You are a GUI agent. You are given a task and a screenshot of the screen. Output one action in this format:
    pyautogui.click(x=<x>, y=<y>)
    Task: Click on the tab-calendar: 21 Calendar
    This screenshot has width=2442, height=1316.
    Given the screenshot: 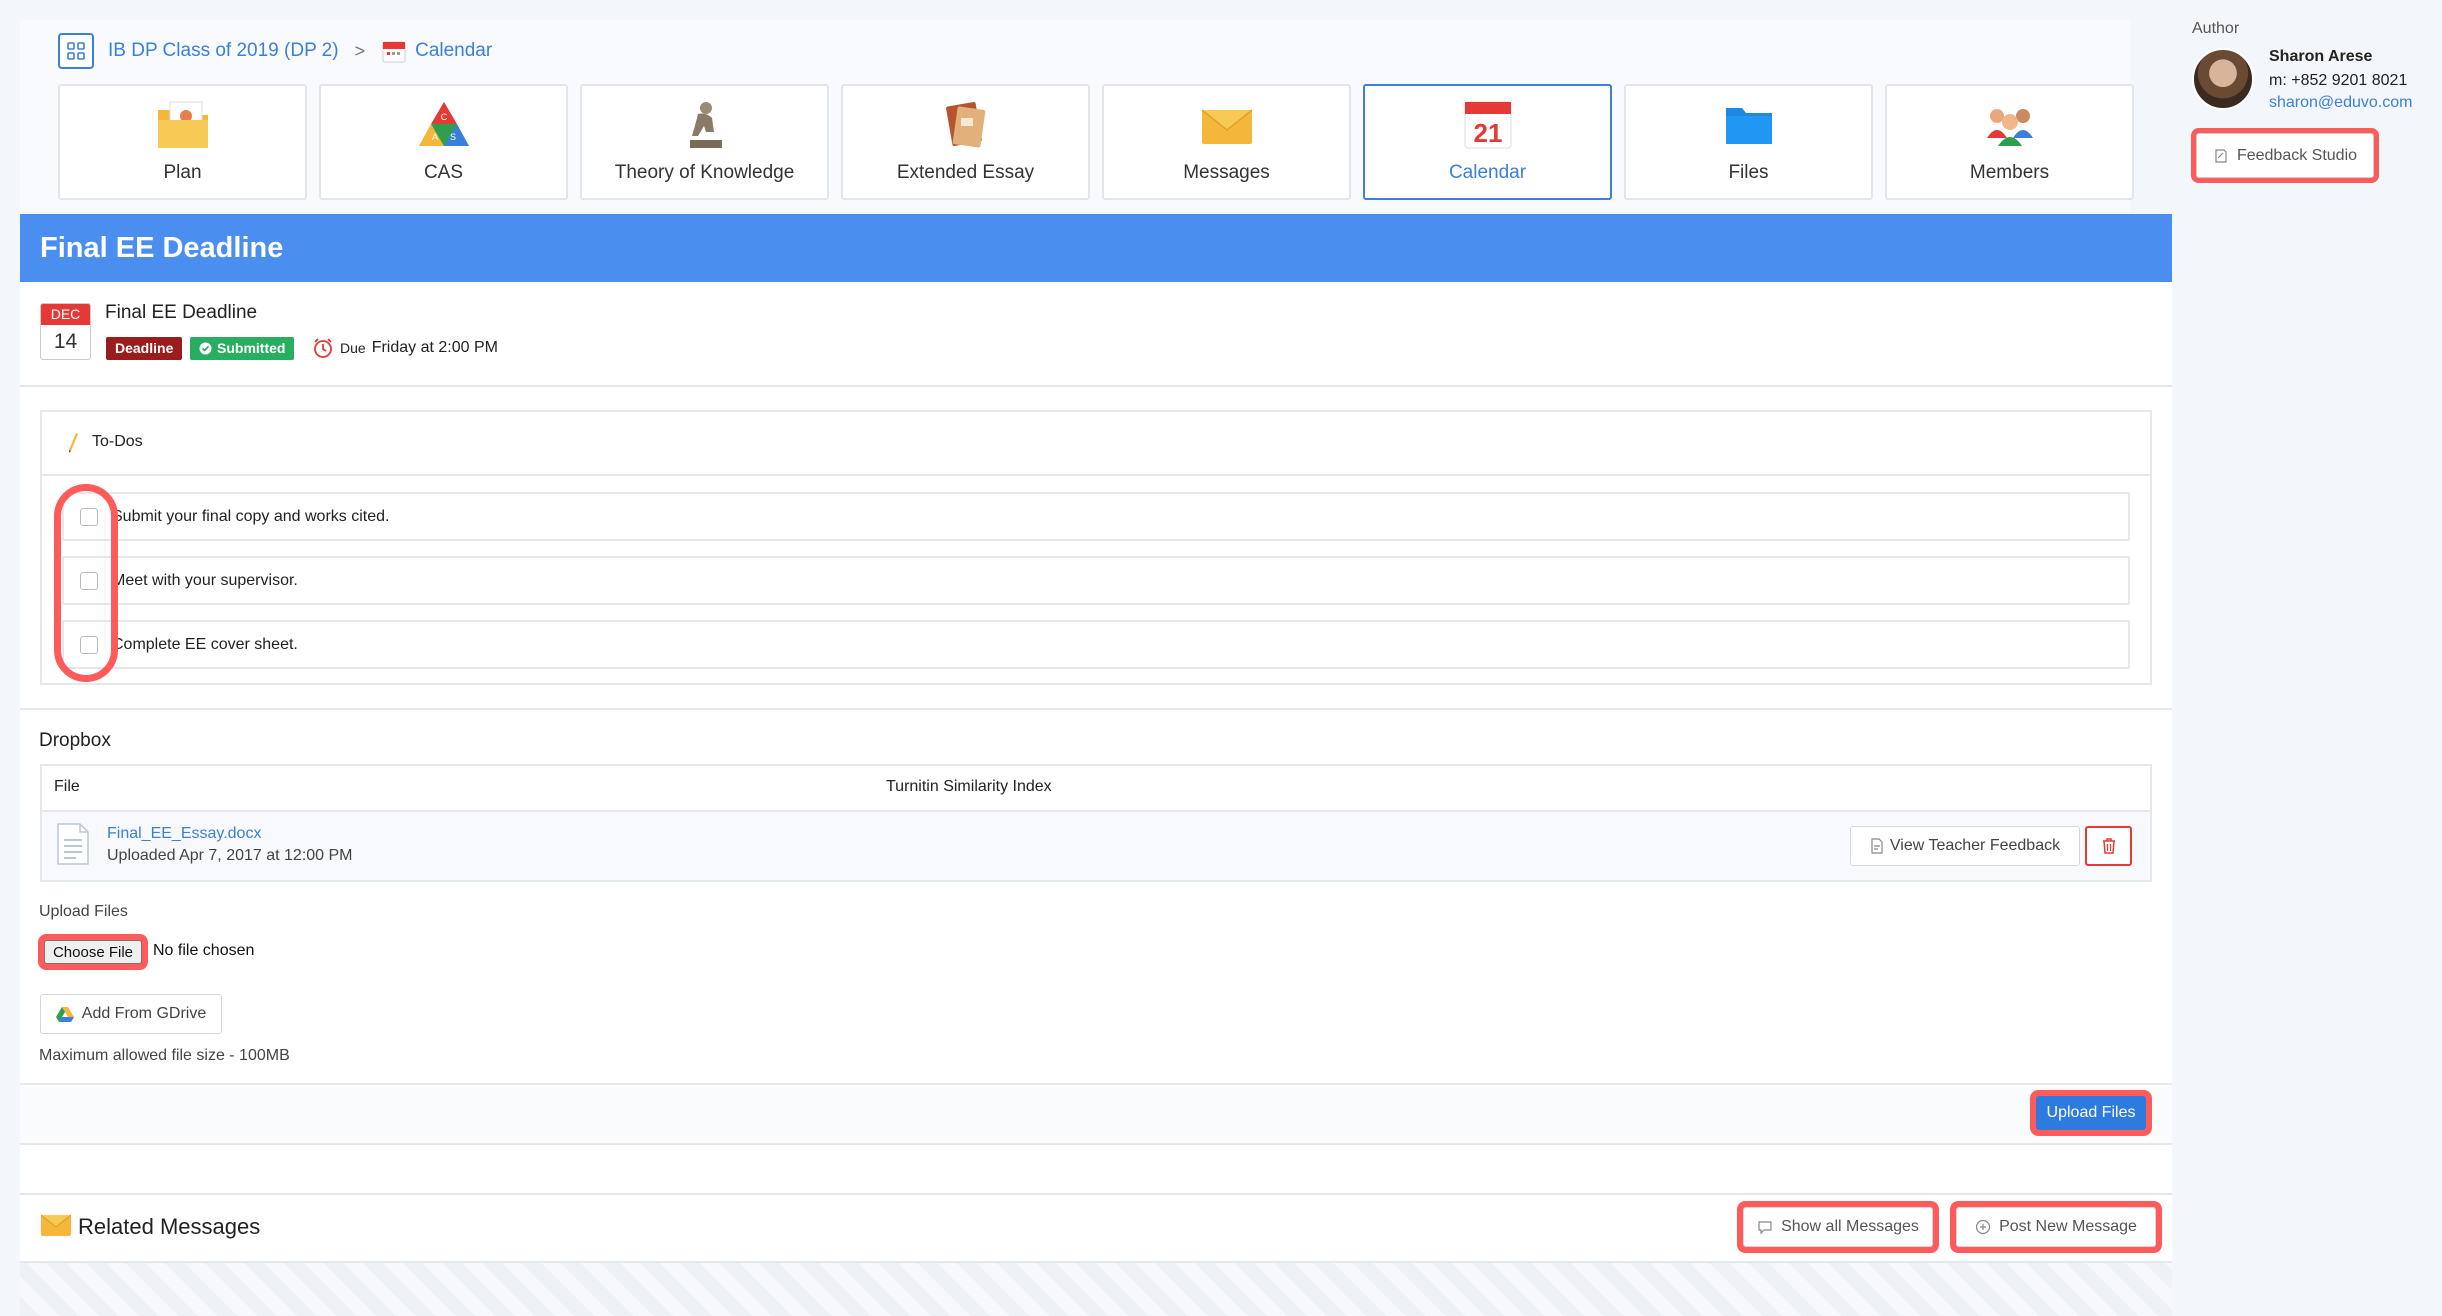 What is the action you would take?
    pyautogui.click(x=1487, y=142)
    